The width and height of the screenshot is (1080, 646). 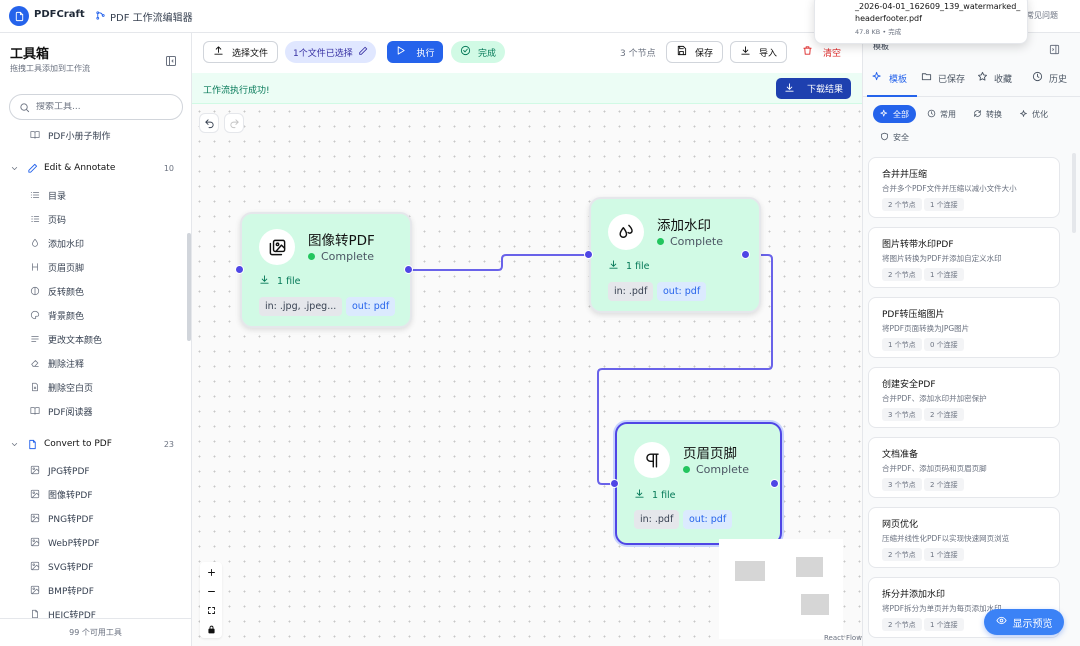 What do you see at coordinates (61, 494) in the screenshot?
I see `tool-item-image-to-pdf: 图像转PDF` at bounding box center [61, 494].